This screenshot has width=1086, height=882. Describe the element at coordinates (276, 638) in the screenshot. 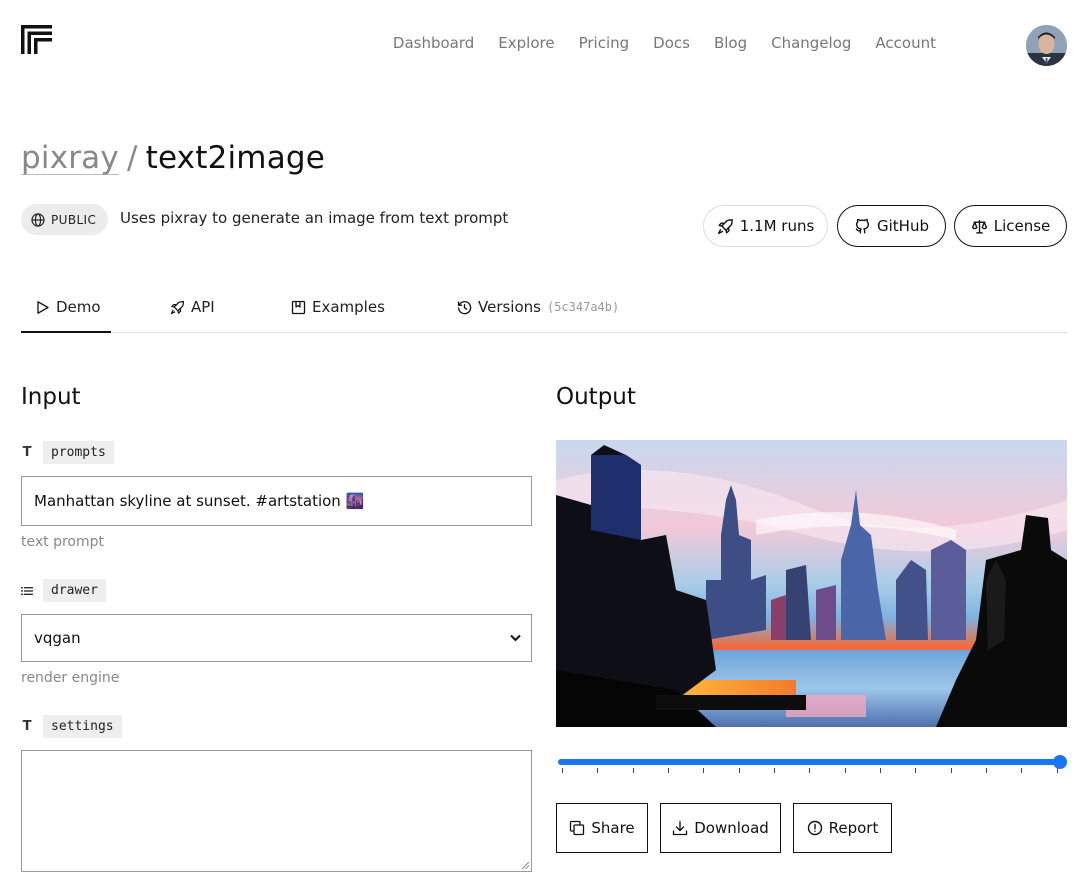

I see `drawer-select: vqgan` at that location.